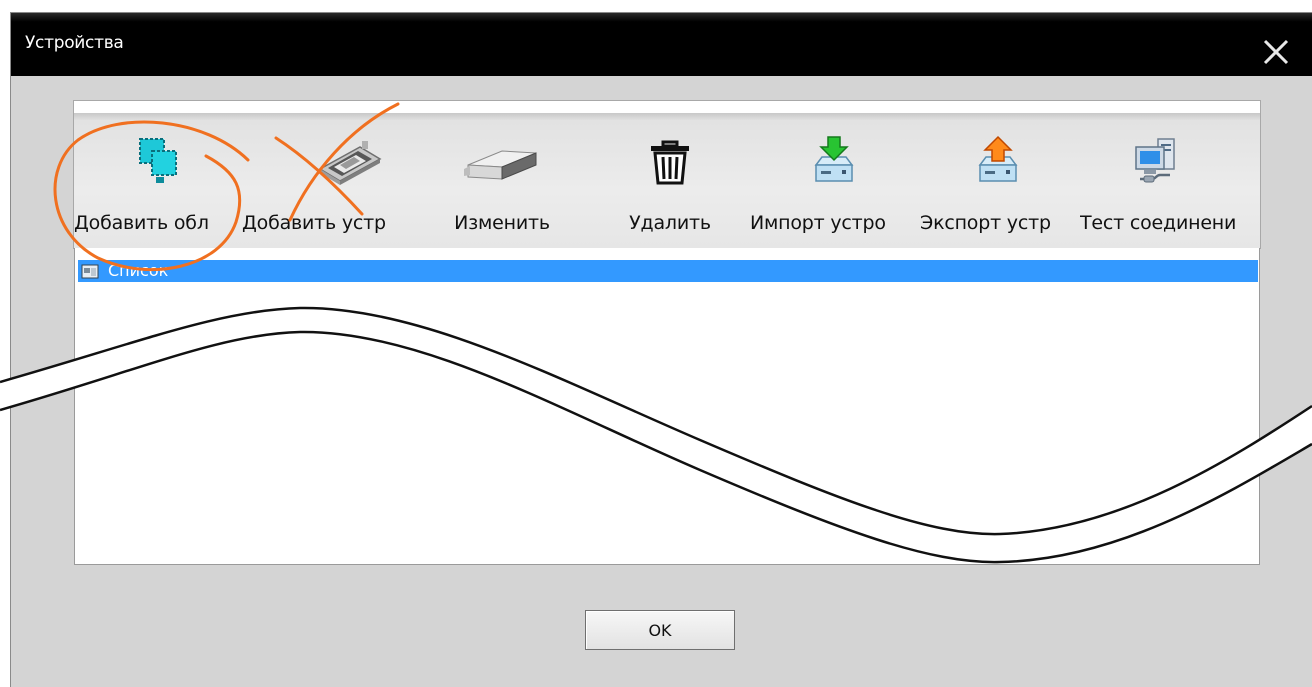 The width and height of the screenshot is (1312, 687). What do you see at coordinates (985, 223) in the screenshot?
I see `export-devices-label: Экспорт устр` at bounding box center [985, 223].